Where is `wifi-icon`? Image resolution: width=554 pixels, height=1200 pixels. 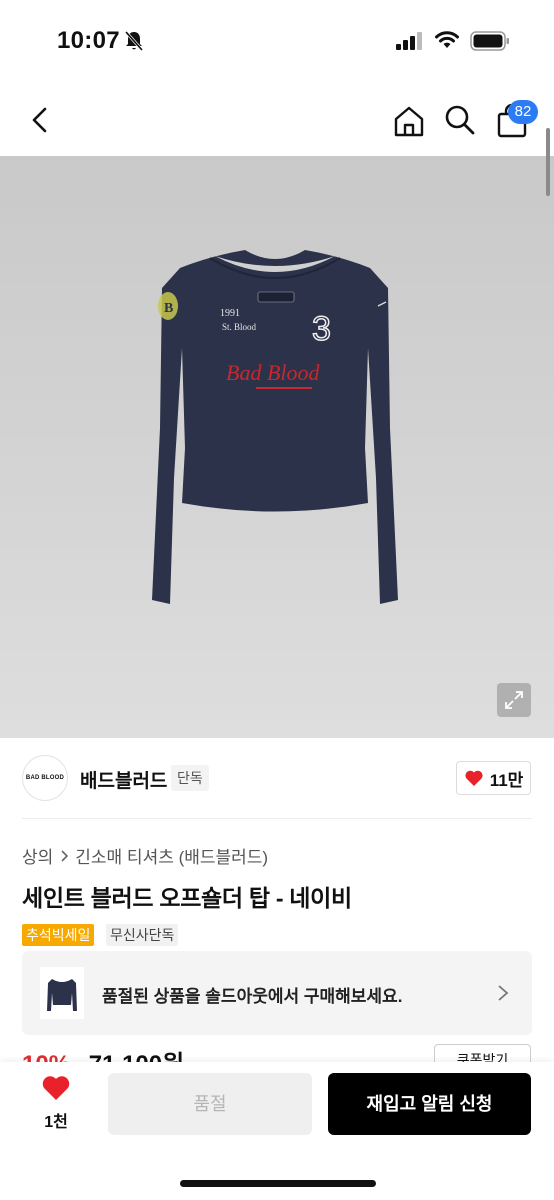 wifi-icon is located at coordinates (447, 39).